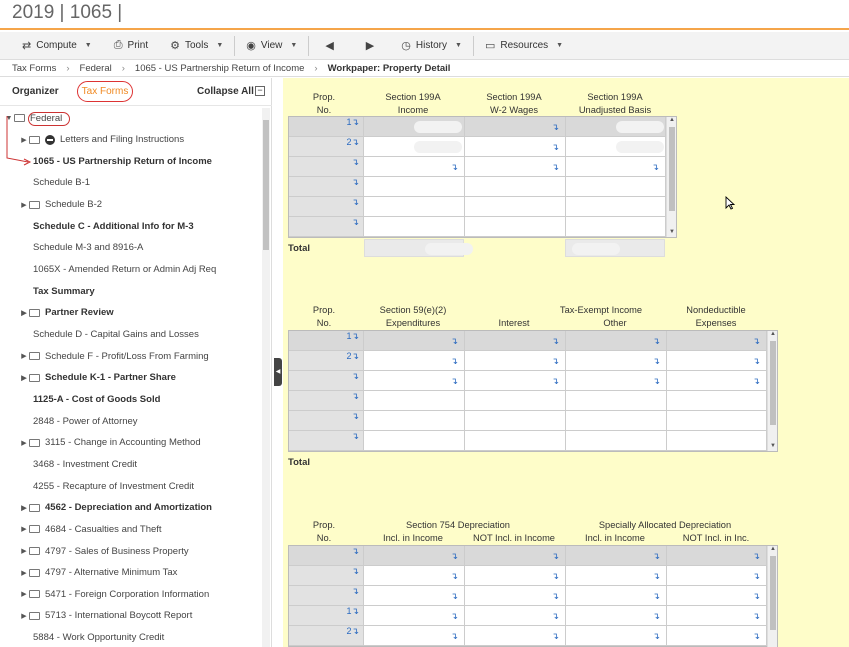 The height and width of the screenshot is (647, 849). Describe the element at coordinates (109, 443) in the screenshot. I see `tree-item: ▶ 3115 - Change in Accounting Method` at that location.